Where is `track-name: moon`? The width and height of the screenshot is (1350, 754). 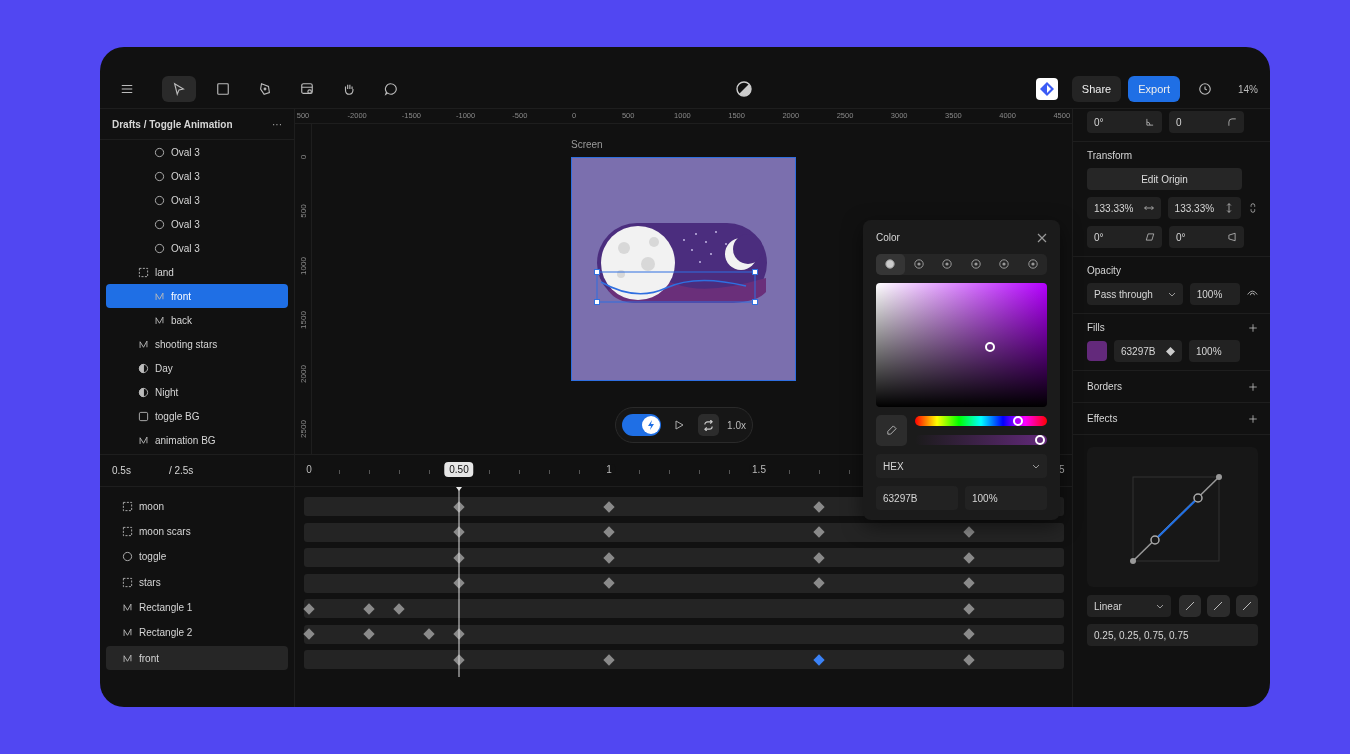
track-name: moon is located at coordinates (197, 506).